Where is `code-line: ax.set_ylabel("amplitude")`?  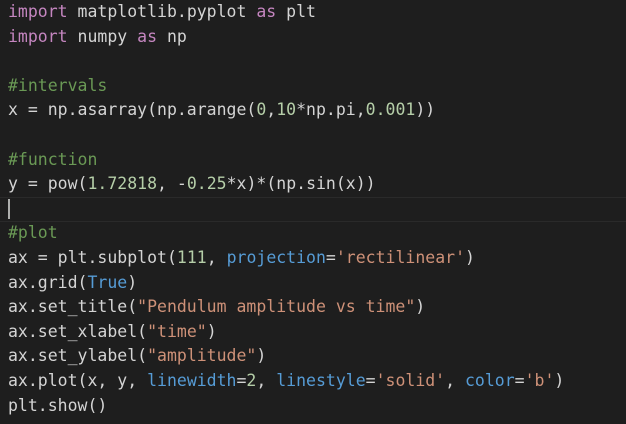 code-line: ax.set_ylabel("amplitude") is located at coordinates (137, 356).